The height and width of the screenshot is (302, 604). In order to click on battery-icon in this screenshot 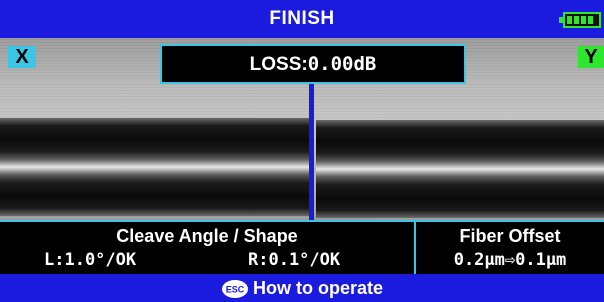, I will do `click(580, 20)`.